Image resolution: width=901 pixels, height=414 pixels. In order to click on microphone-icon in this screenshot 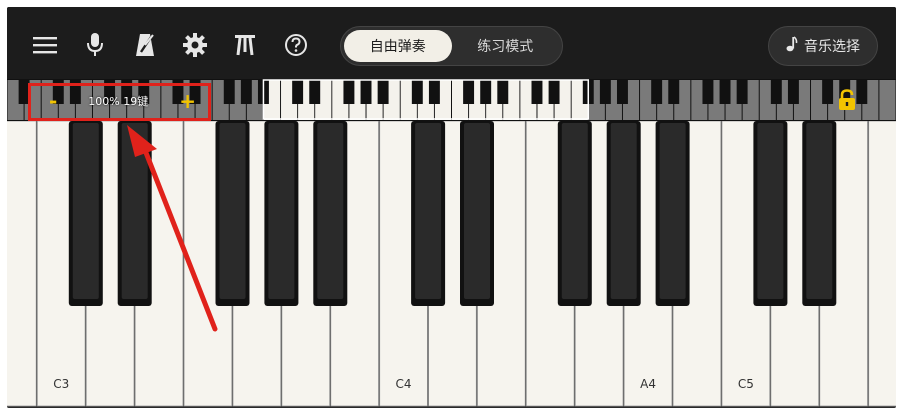, I will do `click(95, 45)`.